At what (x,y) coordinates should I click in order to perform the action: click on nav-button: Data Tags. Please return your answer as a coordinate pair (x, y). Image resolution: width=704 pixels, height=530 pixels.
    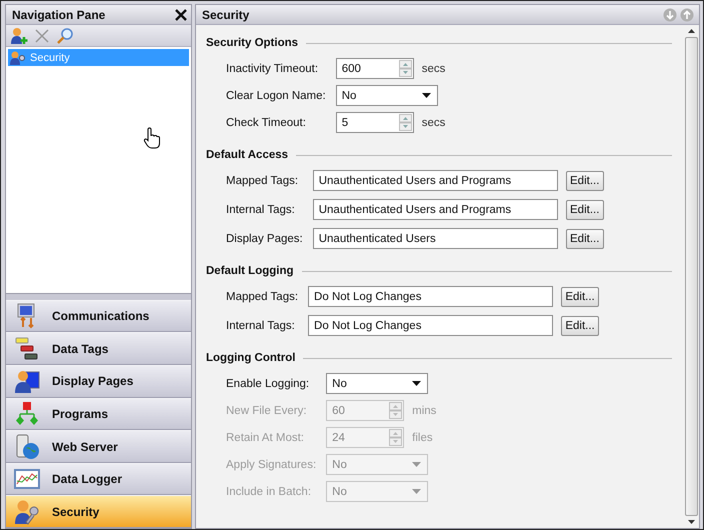
    Looking at the image, I should click on (98, 349).